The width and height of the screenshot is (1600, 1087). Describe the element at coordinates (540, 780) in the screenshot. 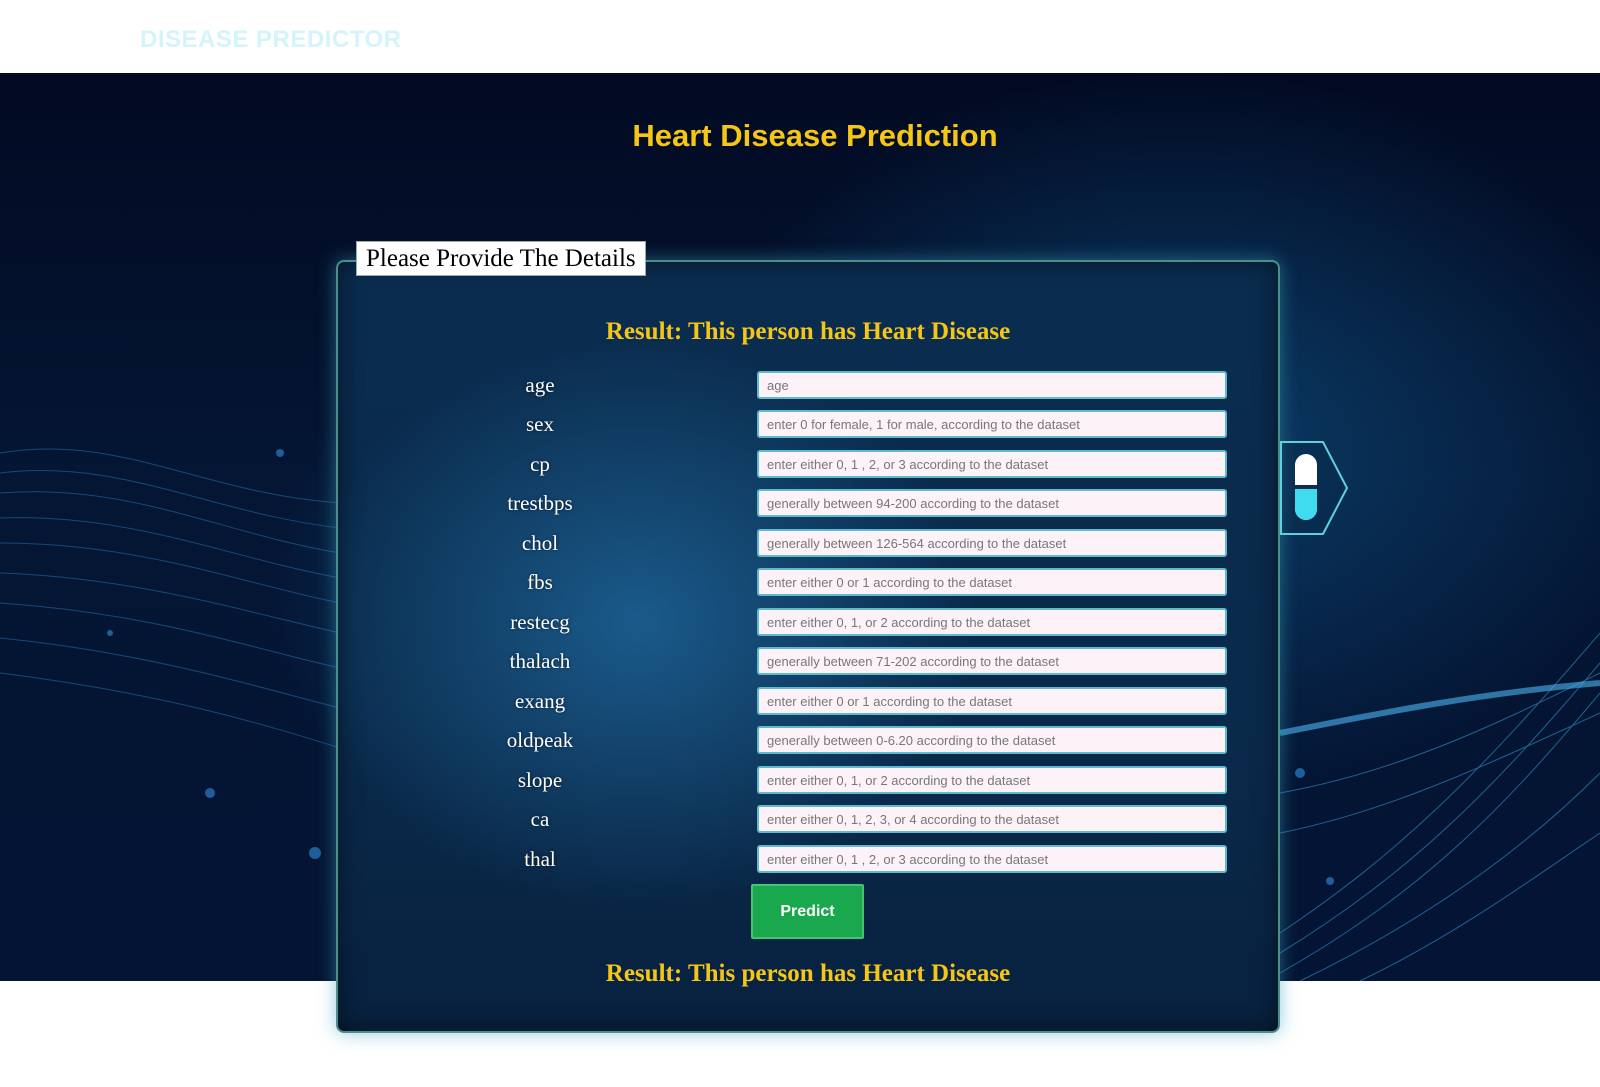

I see `field-label-slope: slope` at that location.